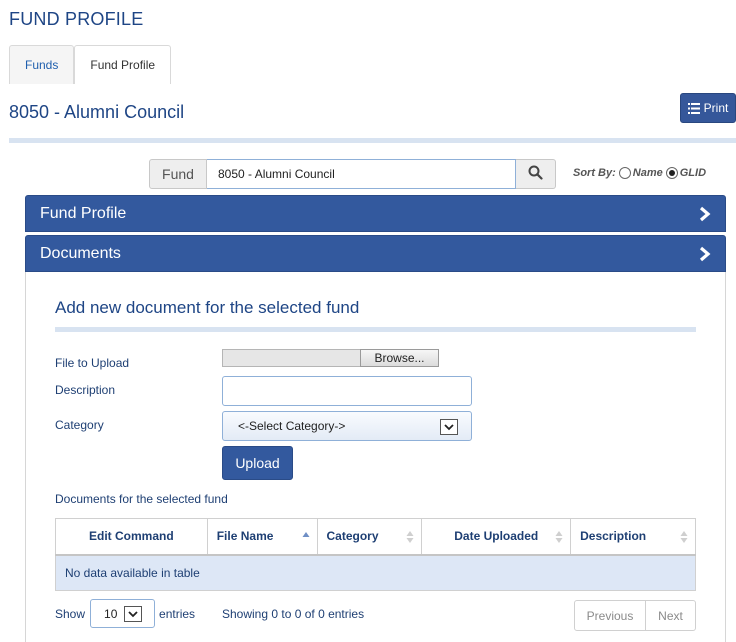  Describe the element at coordinates (594, 173) in the screenshot. I see `sort-by-label: Sort By:` at that location.